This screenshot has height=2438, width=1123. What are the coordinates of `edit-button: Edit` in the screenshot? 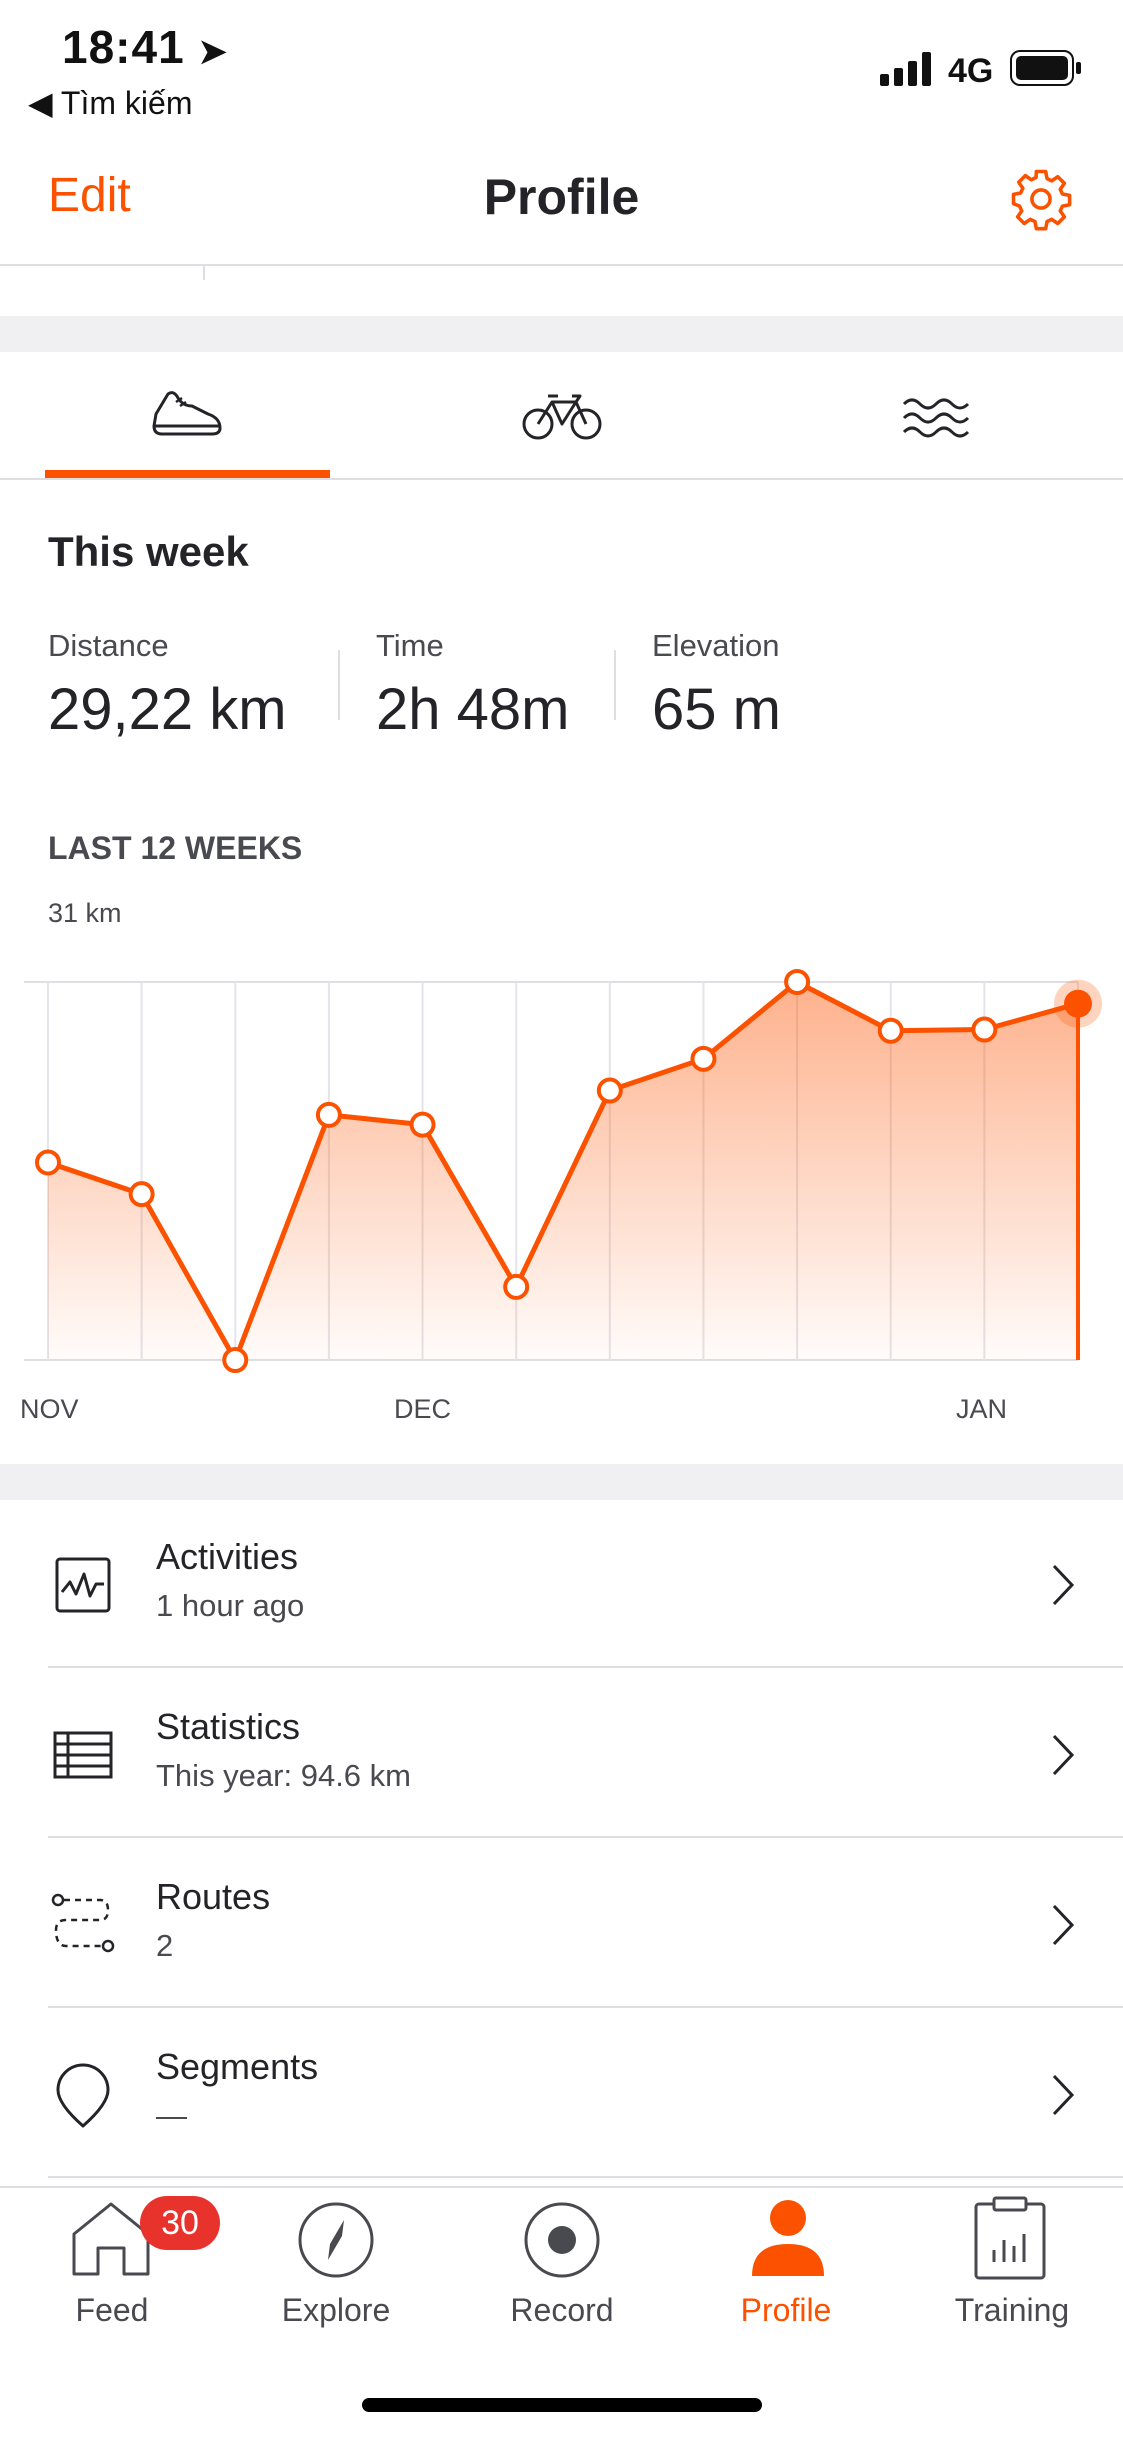 It's located at (89, 195).